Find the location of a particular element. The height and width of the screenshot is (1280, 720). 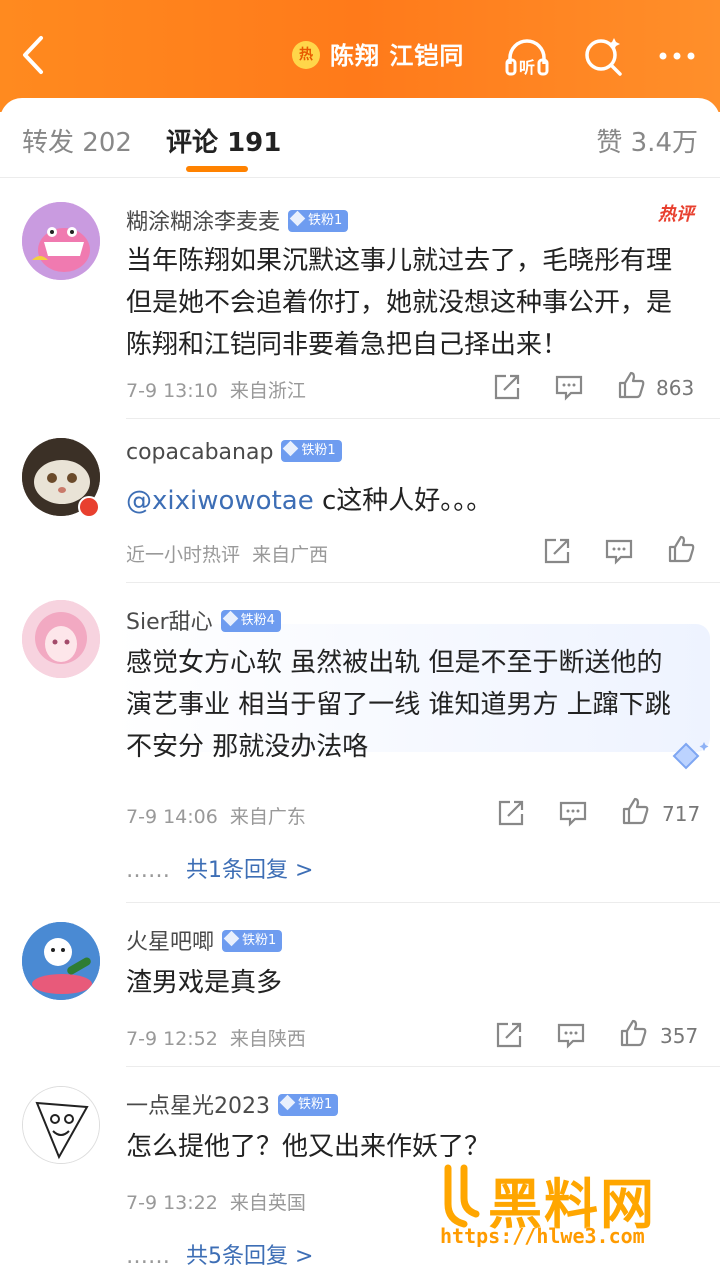

like-count: 863 is located at coordinates (675, 388).